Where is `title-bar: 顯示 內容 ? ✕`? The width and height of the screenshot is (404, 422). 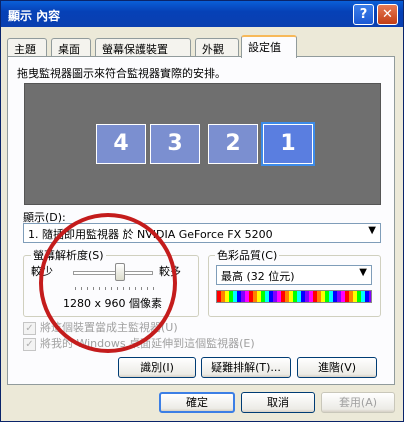
title-bar: 顯示 內容 ? ✕ is located at coordinates (202, 14).